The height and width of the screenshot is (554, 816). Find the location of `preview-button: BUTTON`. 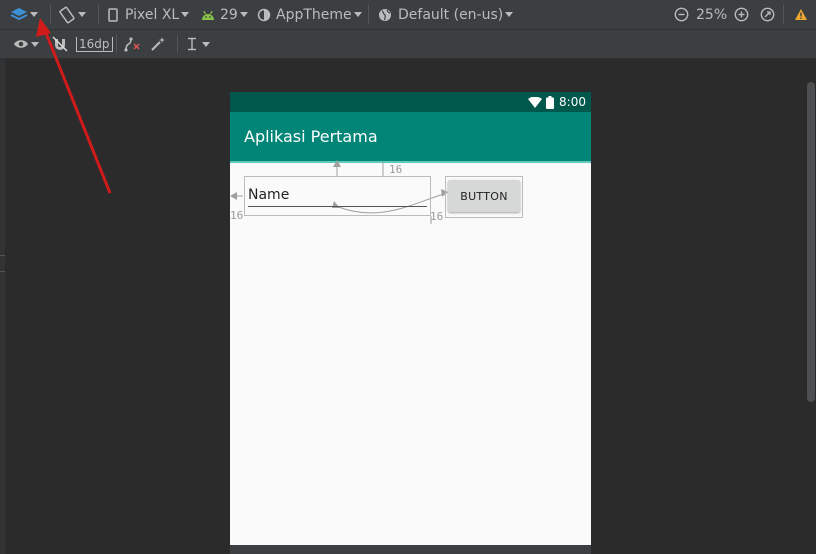

preview-button: BUTTON is located at coordinates (484, 196).